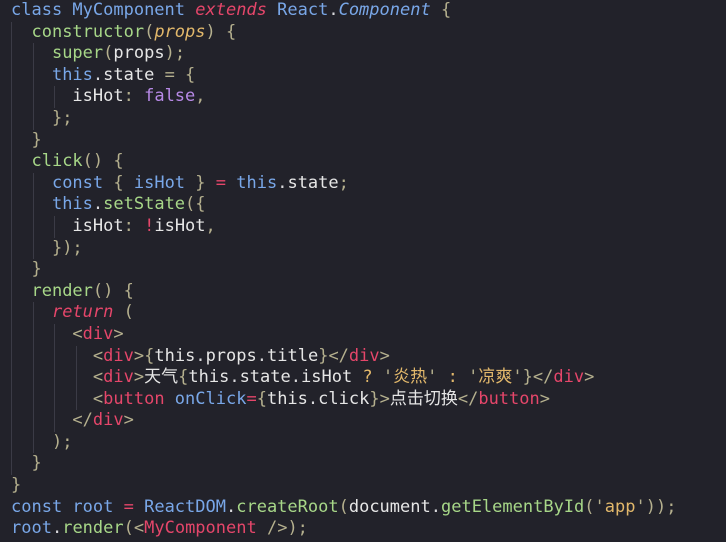 The width and height of the screenshot is (726, 542). I want to click on code-line: const { isHot } = this.state;, so click(363, 183).